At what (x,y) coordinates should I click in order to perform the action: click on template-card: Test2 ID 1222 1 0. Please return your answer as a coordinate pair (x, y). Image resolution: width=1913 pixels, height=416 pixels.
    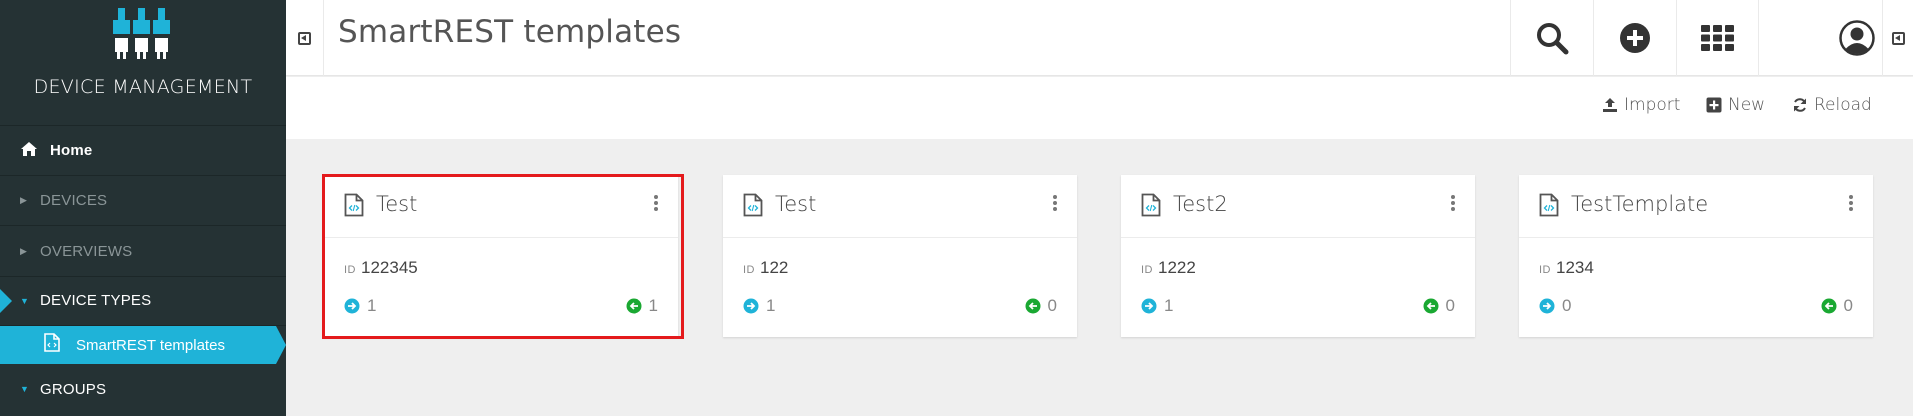
    Looking at the image, I should click on (1298, 256).